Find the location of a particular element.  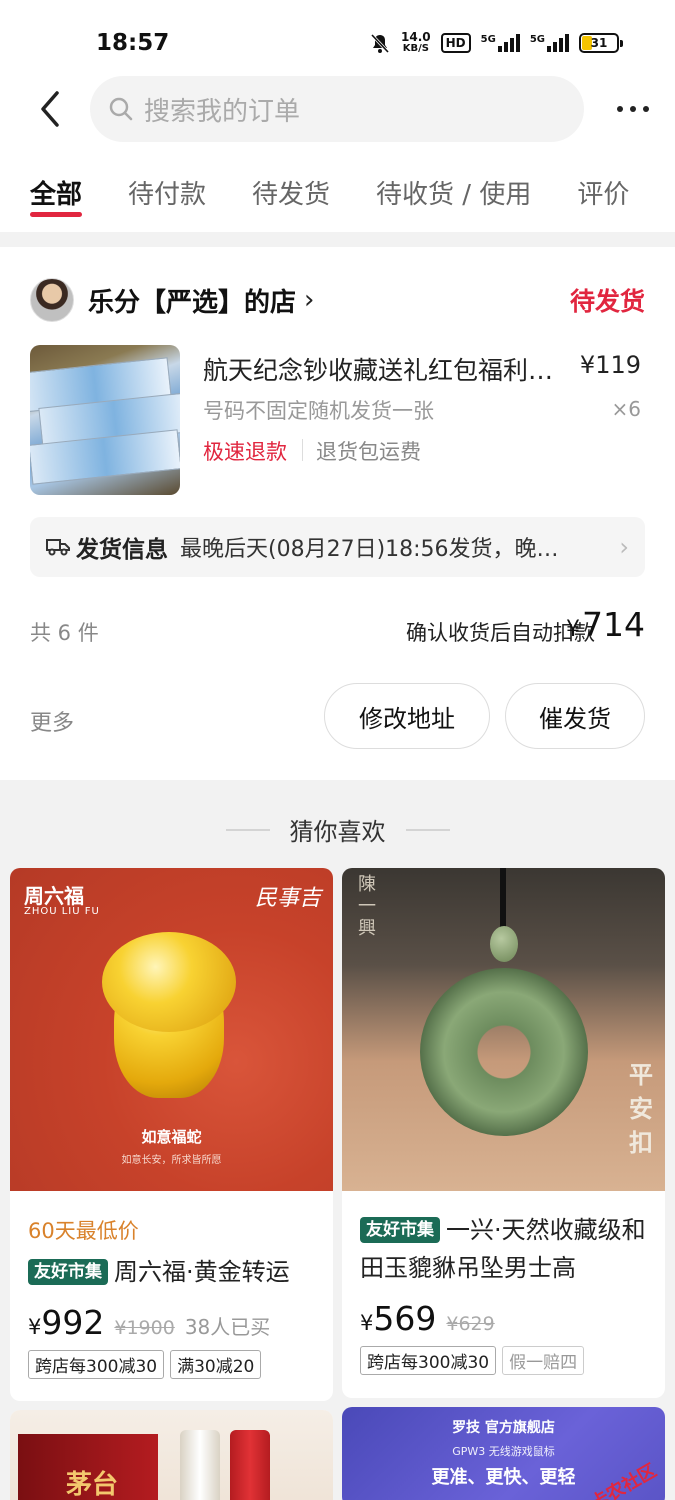

gold-snake-head is located at coordinates (169, 982).